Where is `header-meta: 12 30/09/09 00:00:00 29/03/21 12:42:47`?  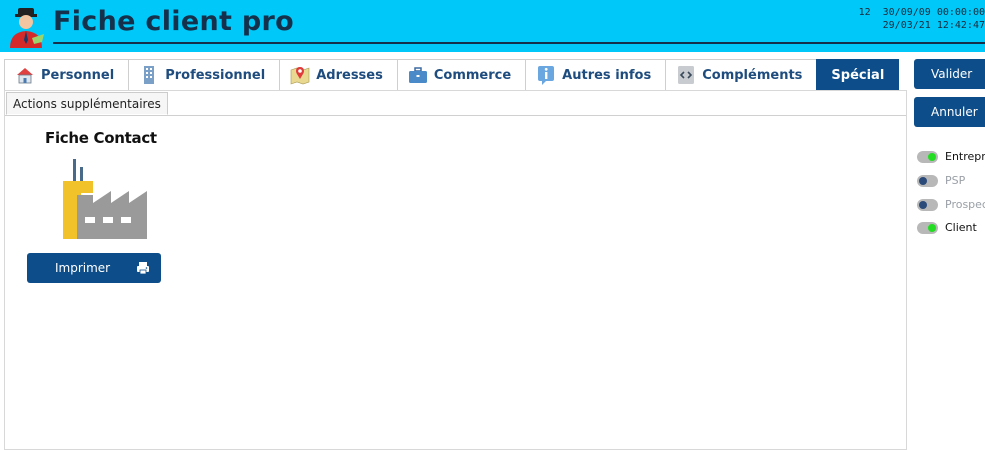
header-meta: 12 30/09/09 00:00:00 29/03/21 12:42:47 is located at coordinates (922, 19).